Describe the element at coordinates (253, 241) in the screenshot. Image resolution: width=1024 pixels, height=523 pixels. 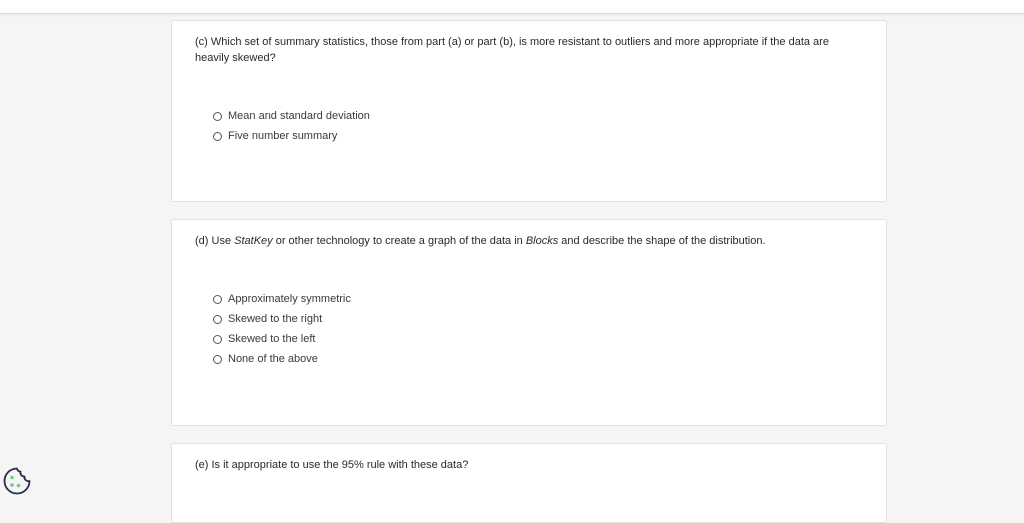
I see `question-d-italic-statkey: StatKey` at that location.